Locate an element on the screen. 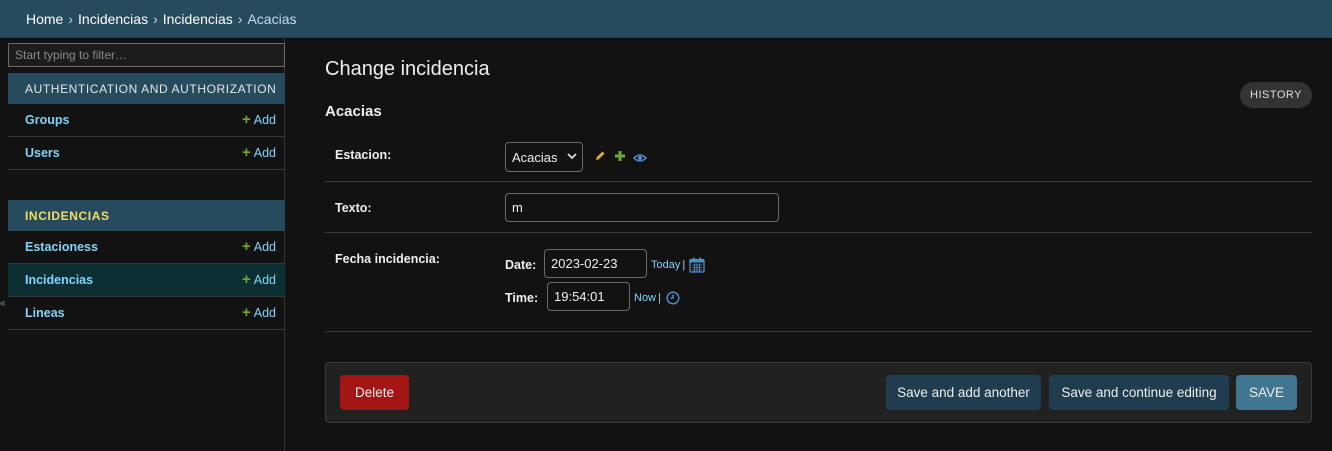 The width and height of the screenshot is (1332, 451). sidebar-item-groups: Groups + Add is located at coordinates (146, 120).